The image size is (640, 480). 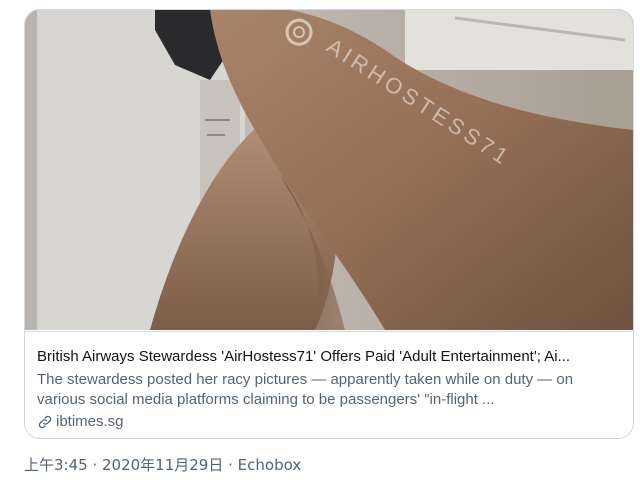 I want to click on tweet-date: 2020年11月29日, so click(x=162, y=465).